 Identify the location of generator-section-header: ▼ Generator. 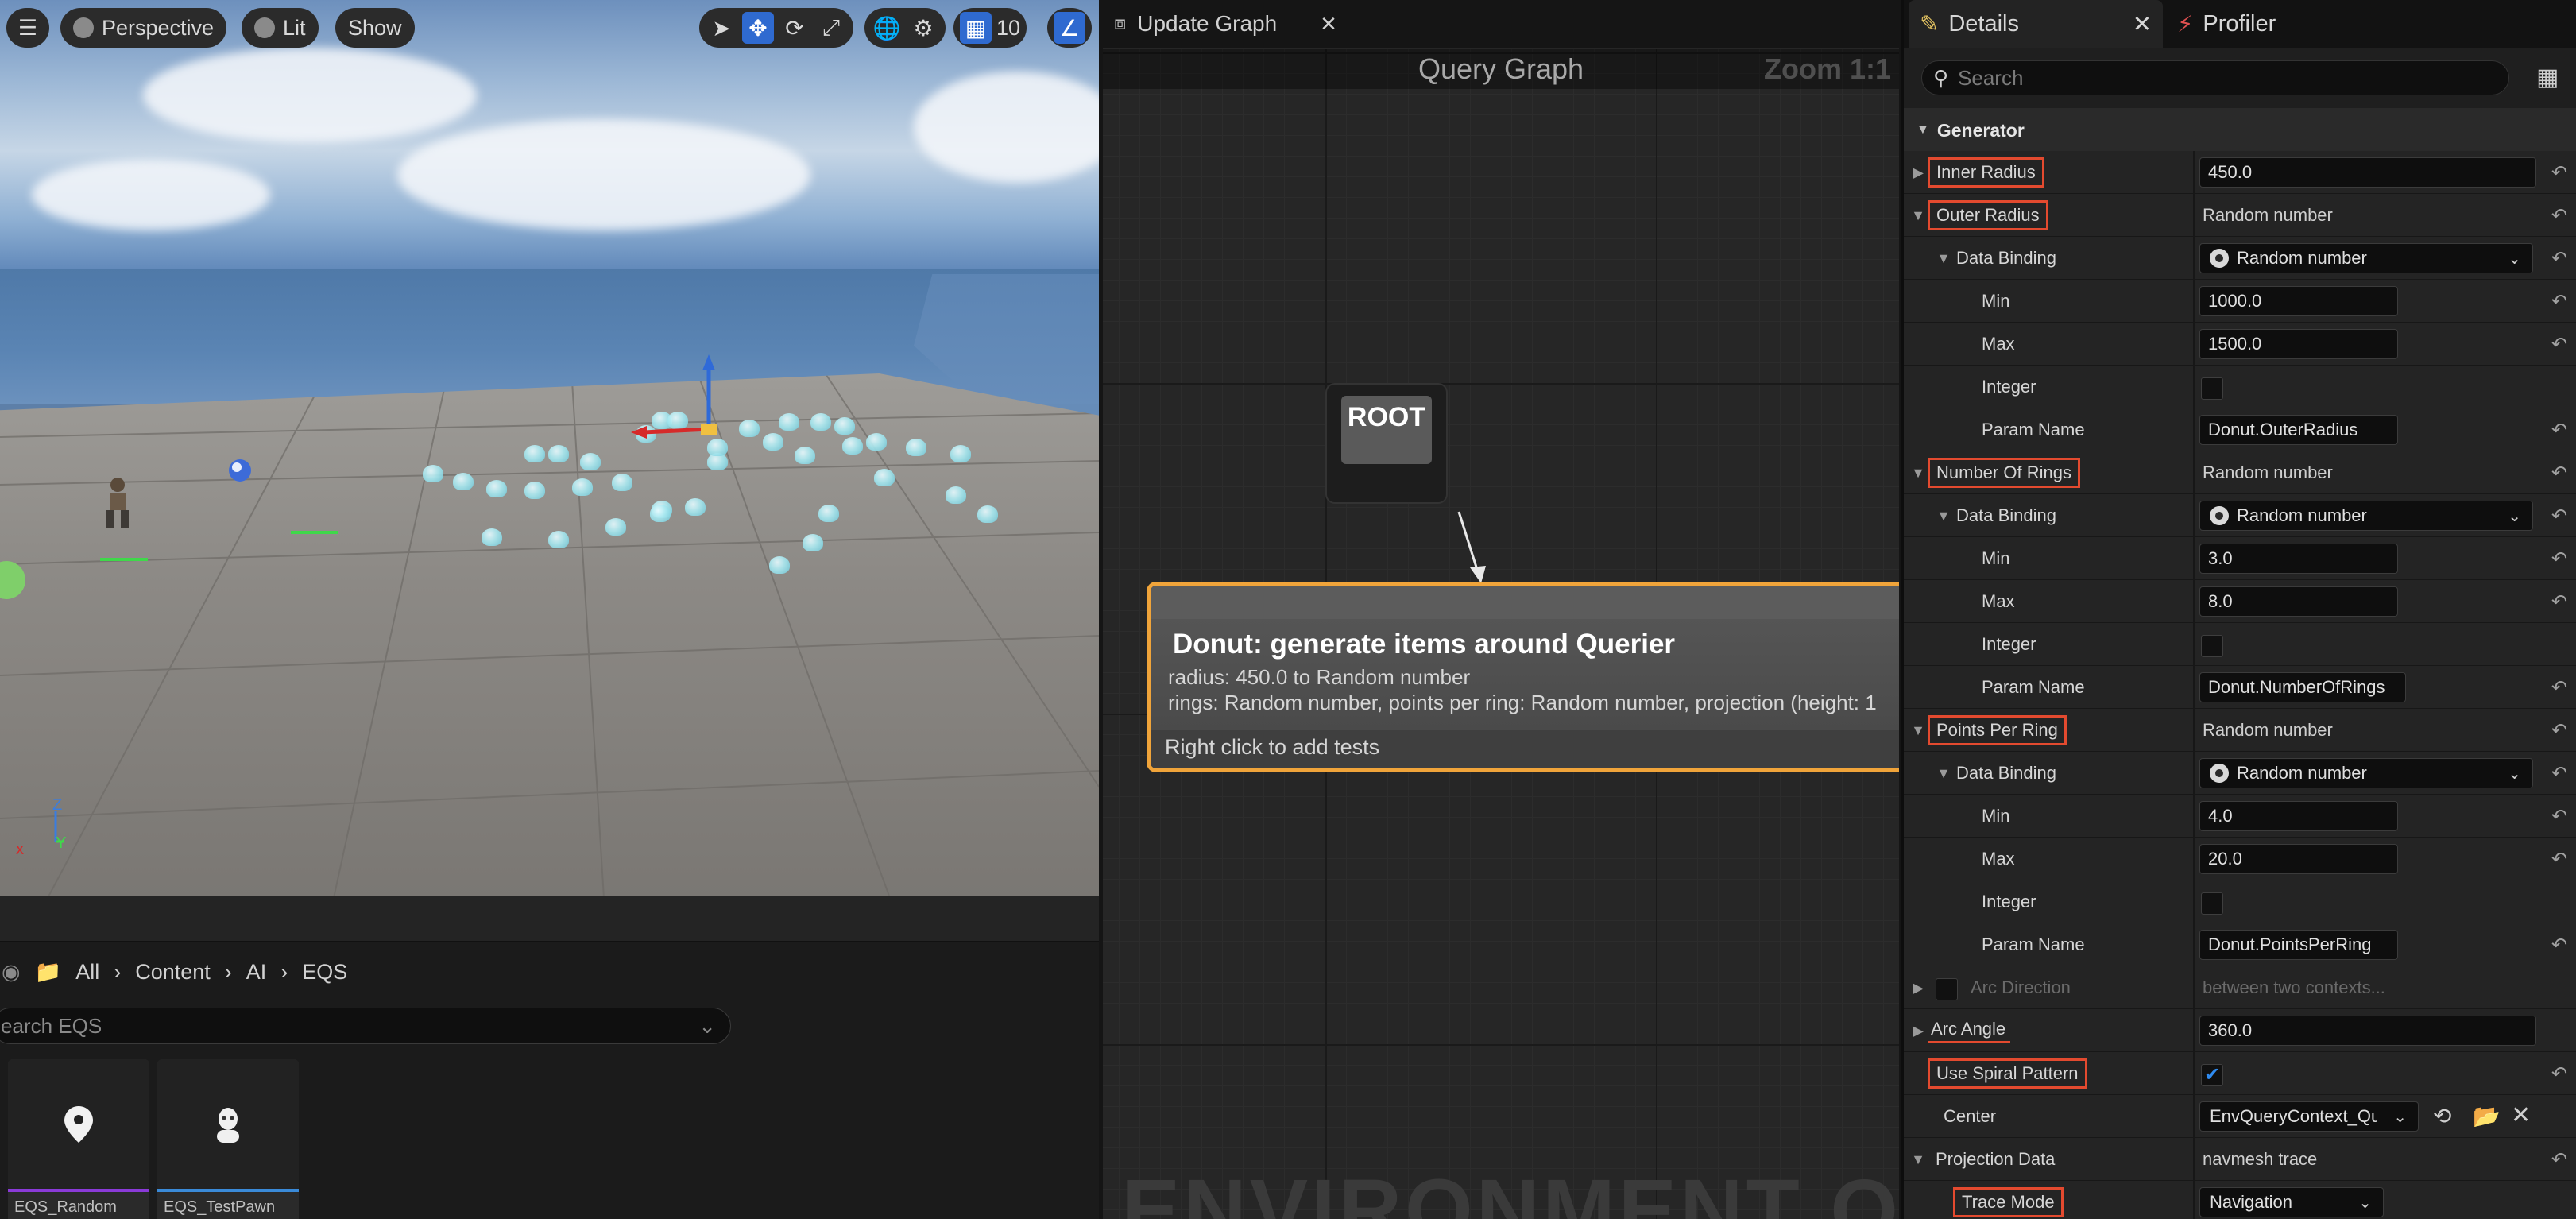
(2240, 130).